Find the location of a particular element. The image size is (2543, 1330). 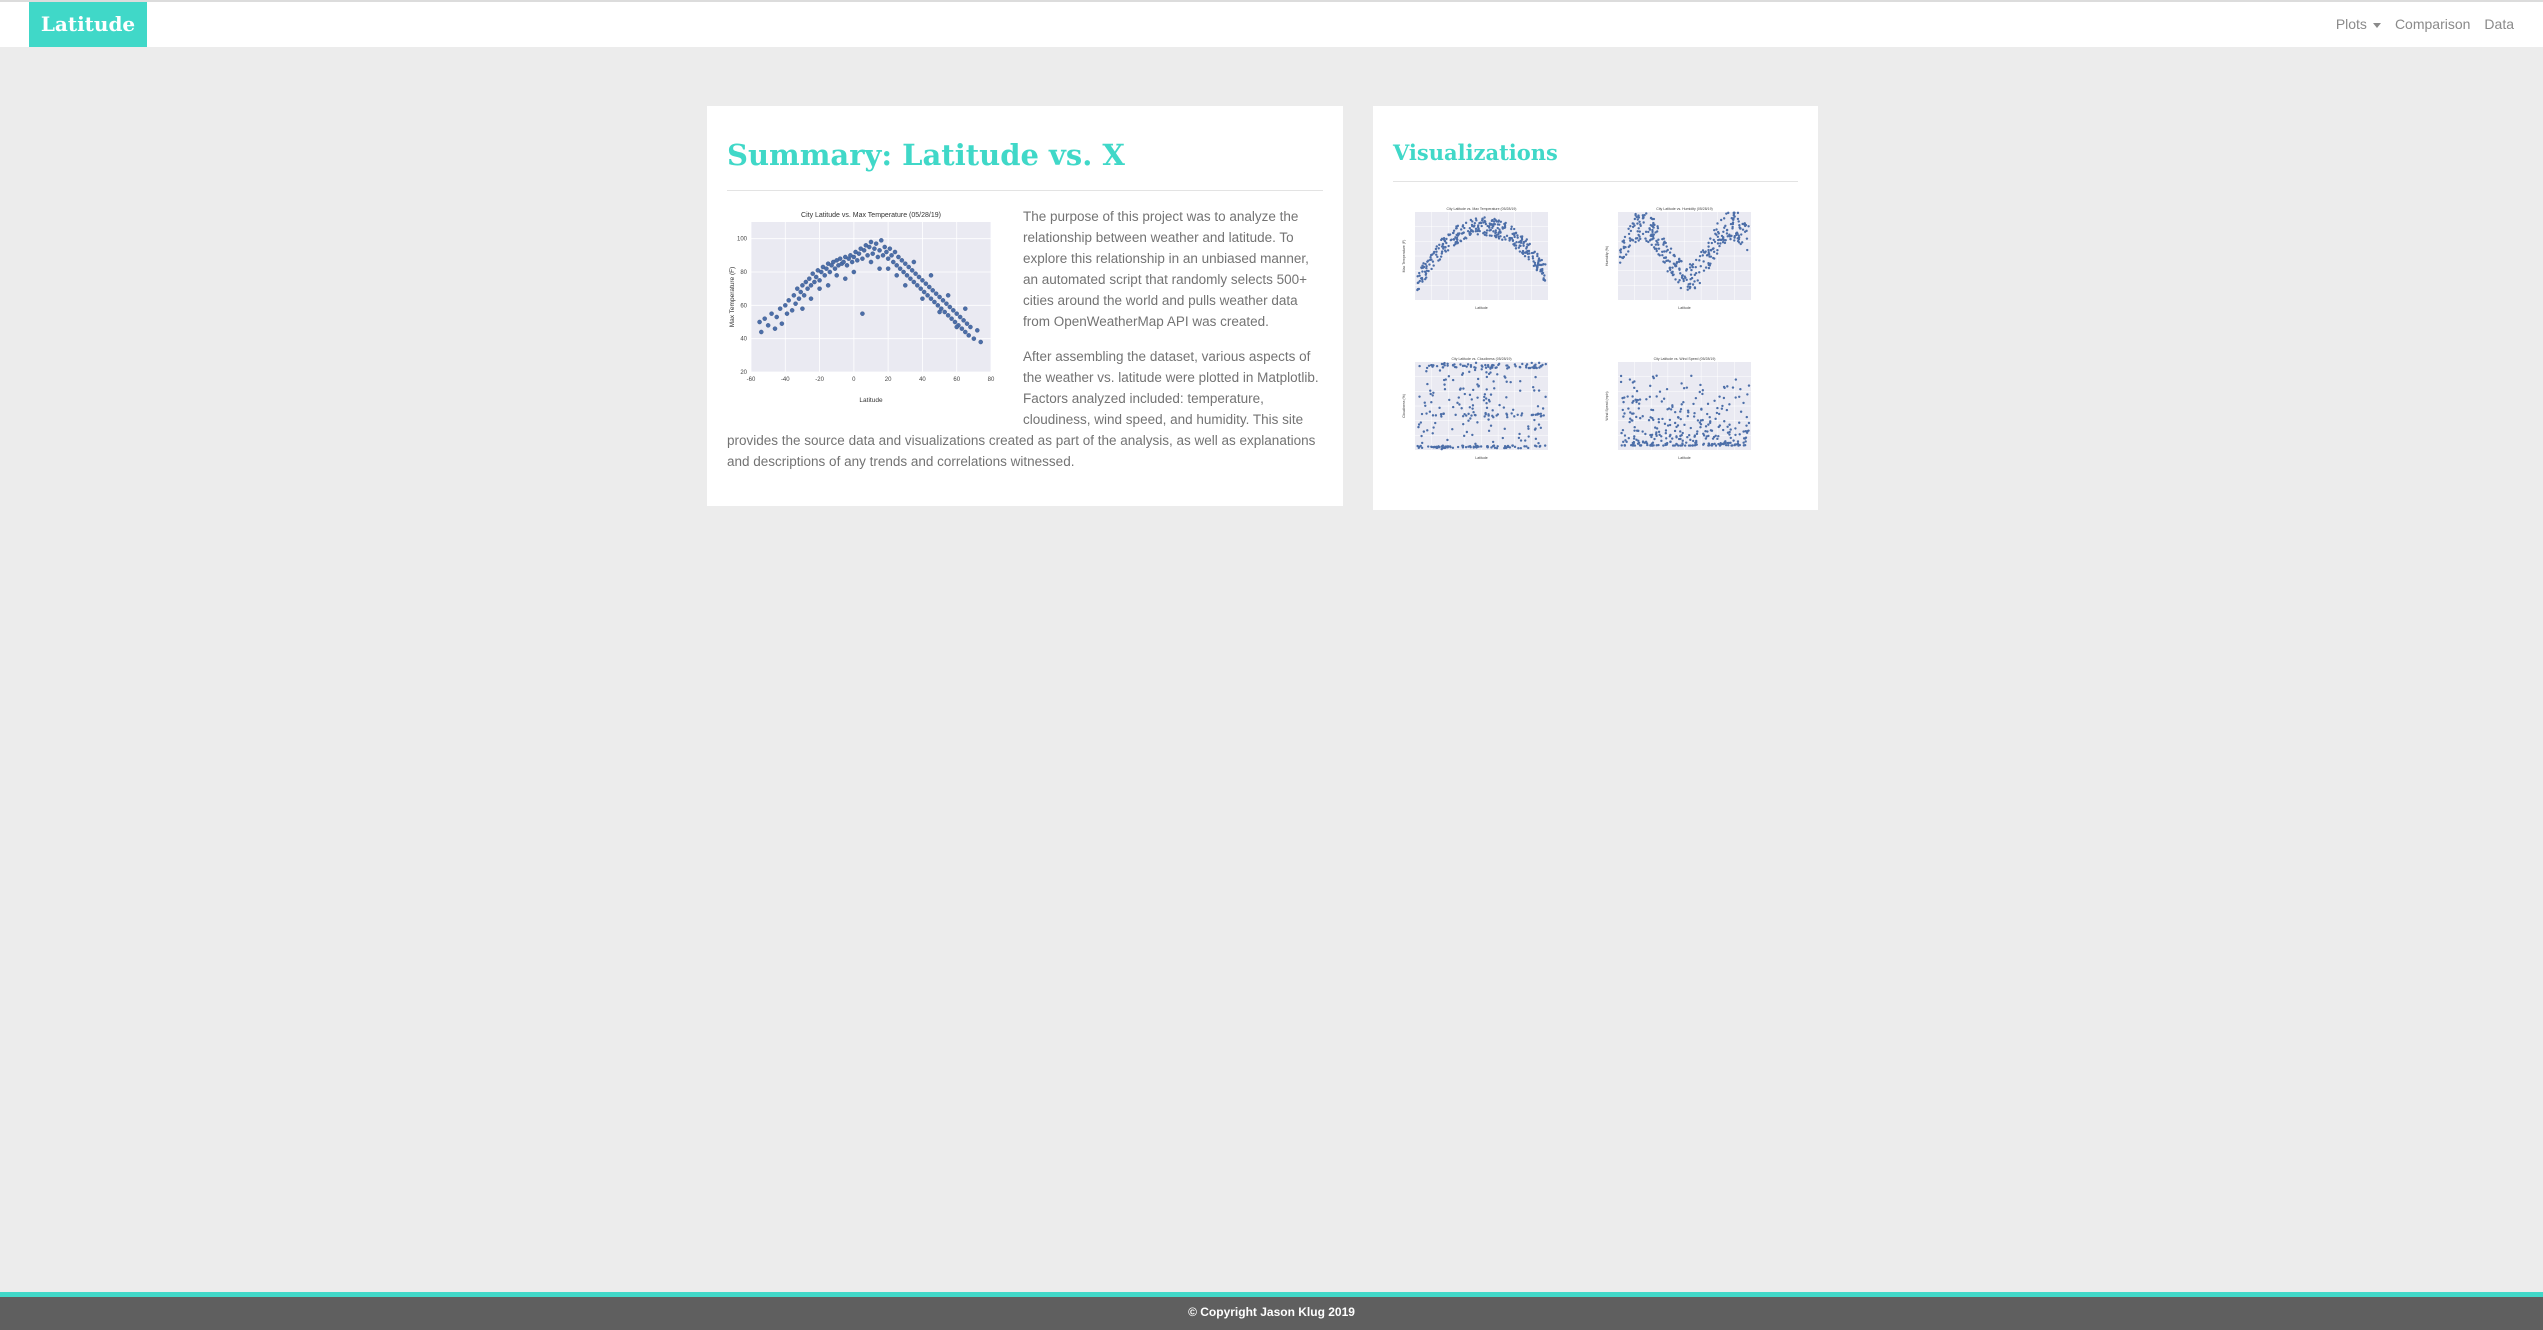

nav-data-link: Data is located at coordinates (2499, 24).